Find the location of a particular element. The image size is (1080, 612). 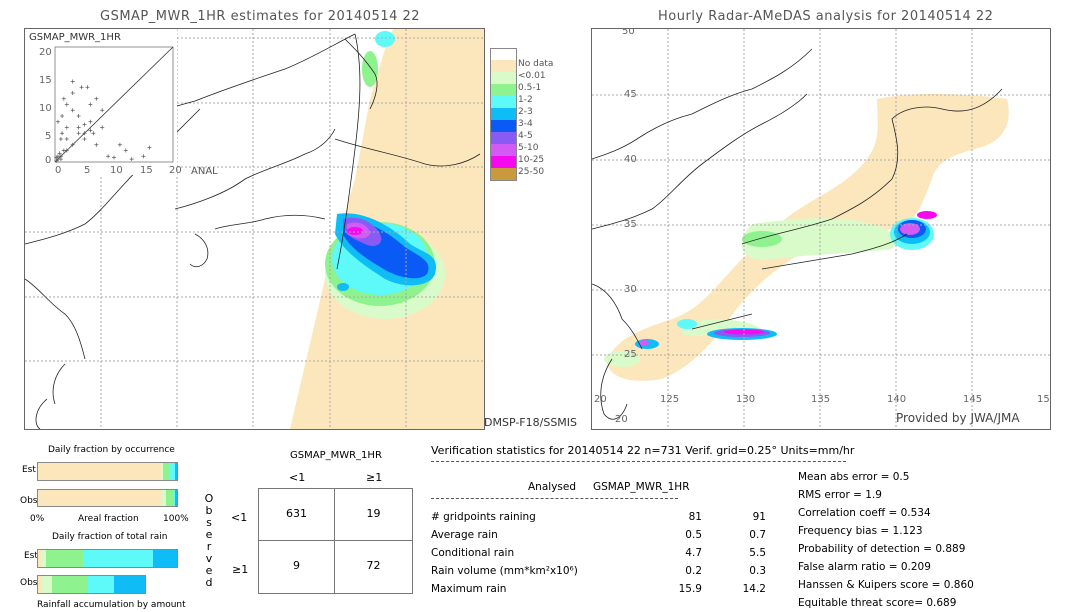

stats-gsmap: 91 is located at coordinates (759, 517).